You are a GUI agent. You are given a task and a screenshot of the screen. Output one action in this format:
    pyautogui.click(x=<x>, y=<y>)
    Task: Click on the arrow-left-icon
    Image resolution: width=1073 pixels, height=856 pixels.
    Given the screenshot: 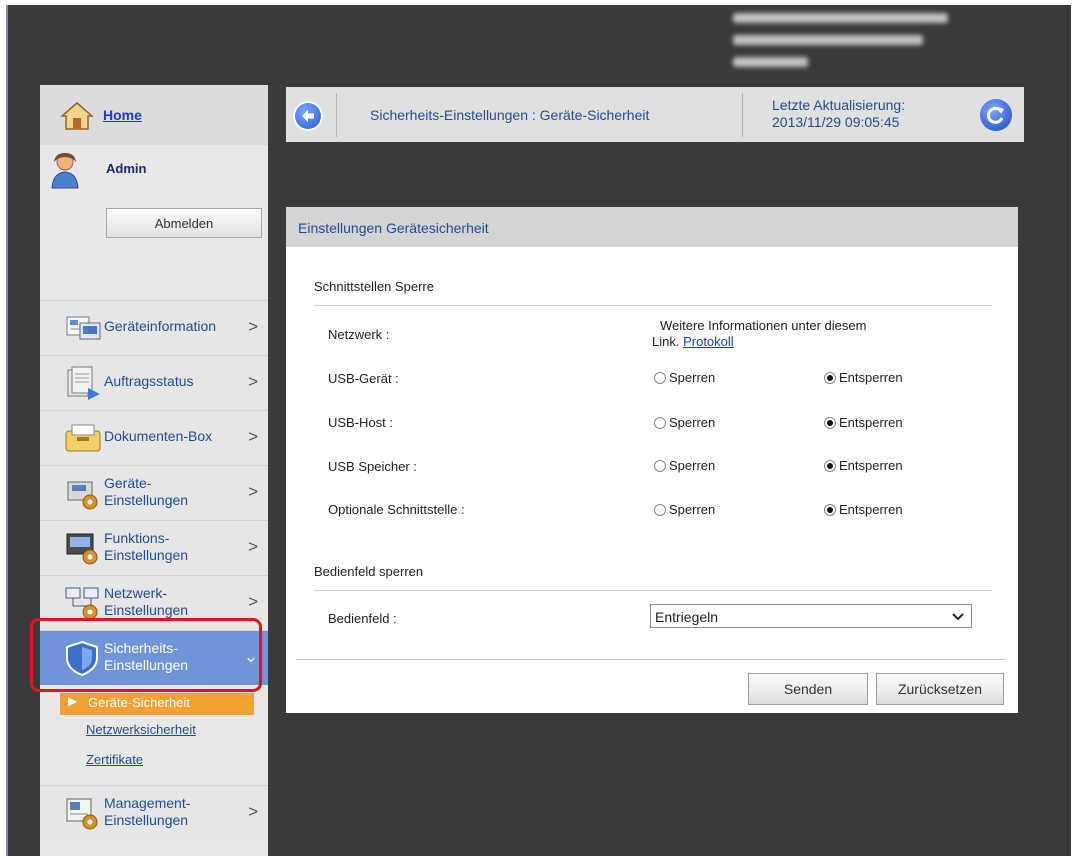 What is the action you would take?
    pyautogui.click(x=308, y=116)
    